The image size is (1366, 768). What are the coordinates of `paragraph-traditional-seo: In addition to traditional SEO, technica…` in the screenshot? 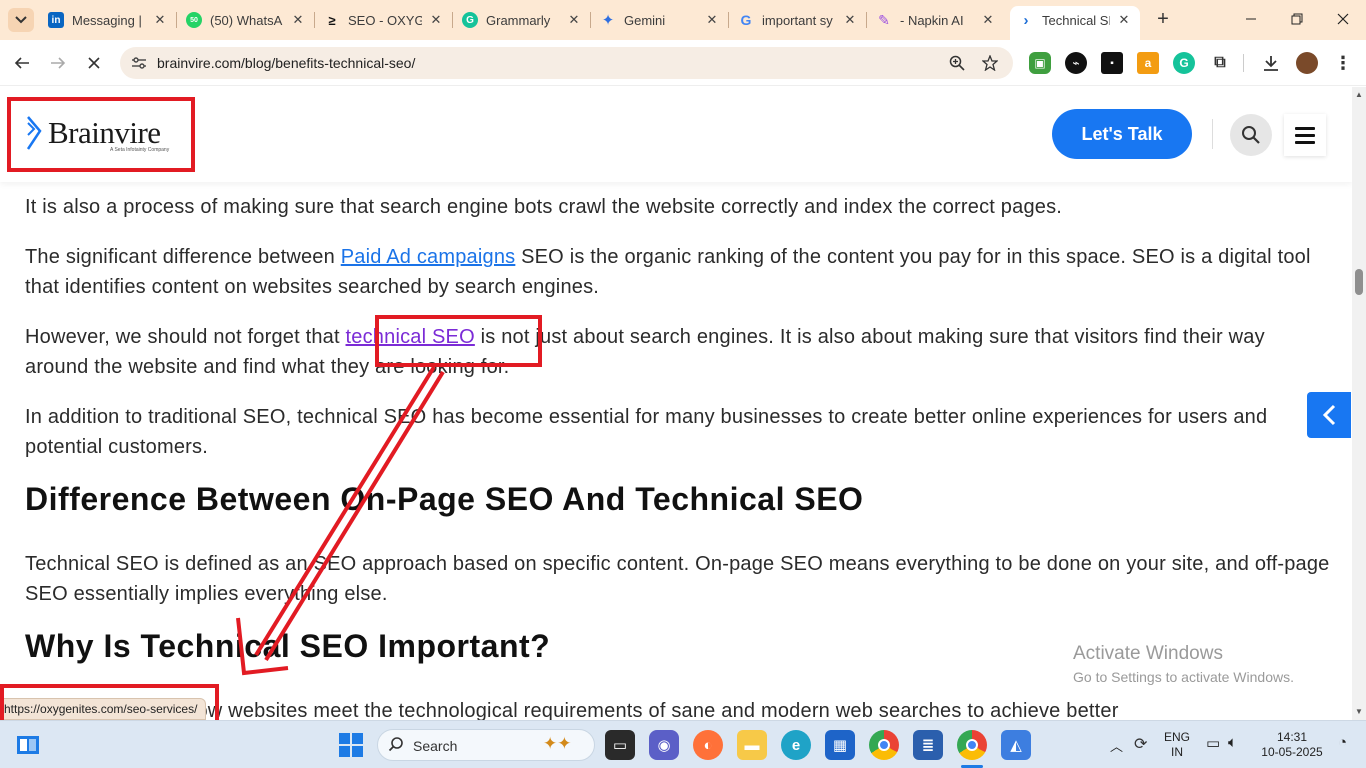 It's located at (646, 432).